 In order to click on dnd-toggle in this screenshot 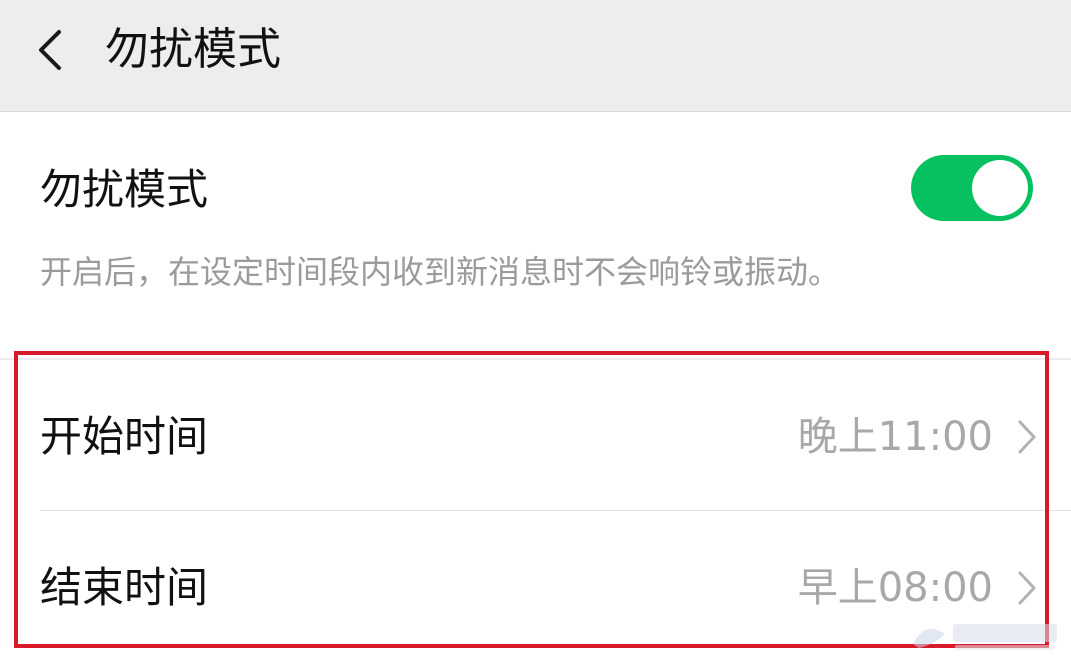, I will do `click(972, 188)`.